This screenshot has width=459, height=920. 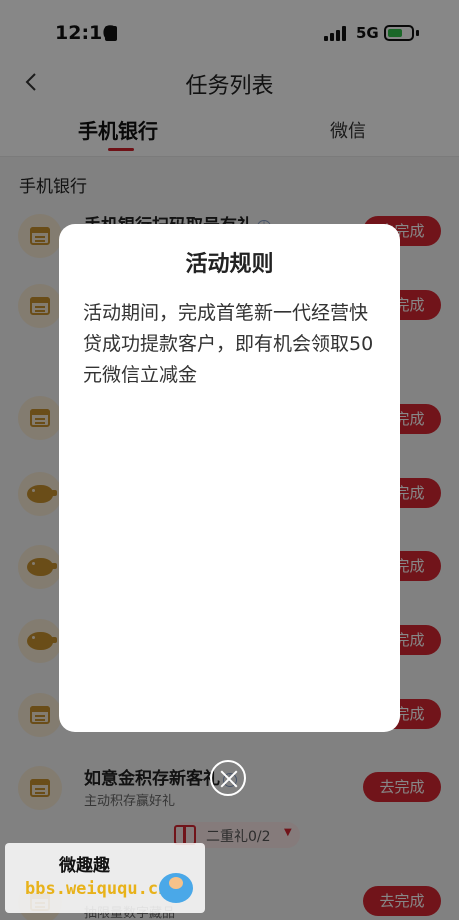 What do you see at coordinates (228, 344) in the screenshot?
I see `modal-body: 活动期间，完成首笔新一代经营快贷成功提款客户，即有机会领取50元微信立减金` at bounding box center [228, 344].